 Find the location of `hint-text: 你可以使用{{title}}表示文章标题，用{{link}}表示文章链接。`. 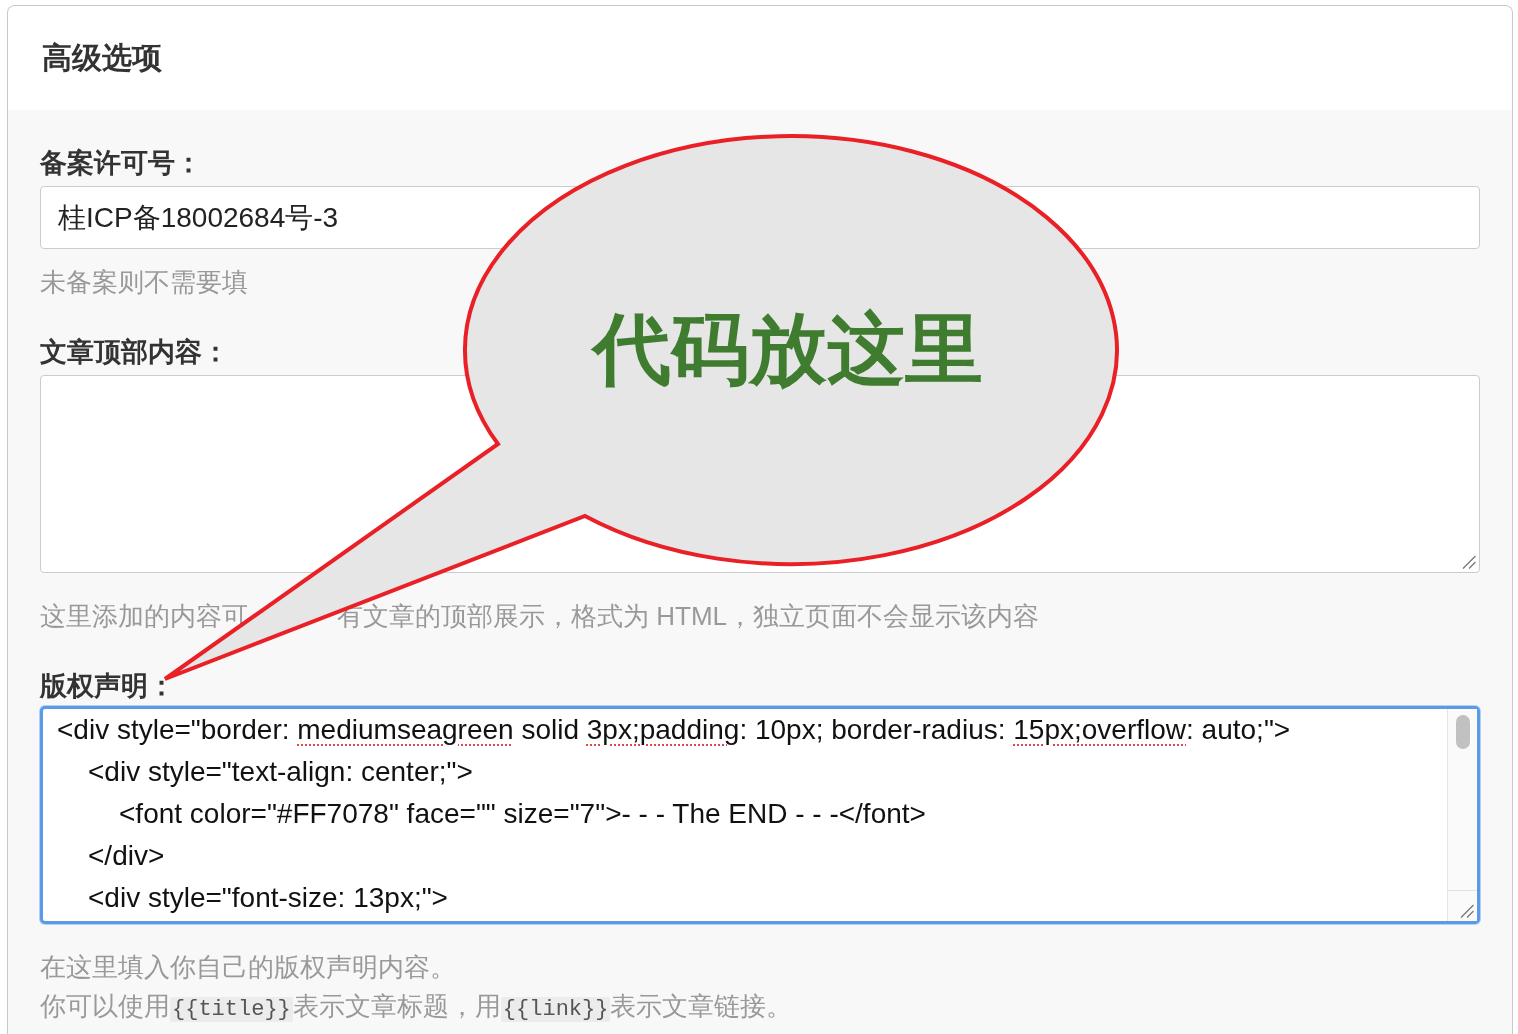

hint-text: 你可以使用{{title}}表示文章标题，用{{link}}表示文章链接。 is located at coordinates (416, 1007).